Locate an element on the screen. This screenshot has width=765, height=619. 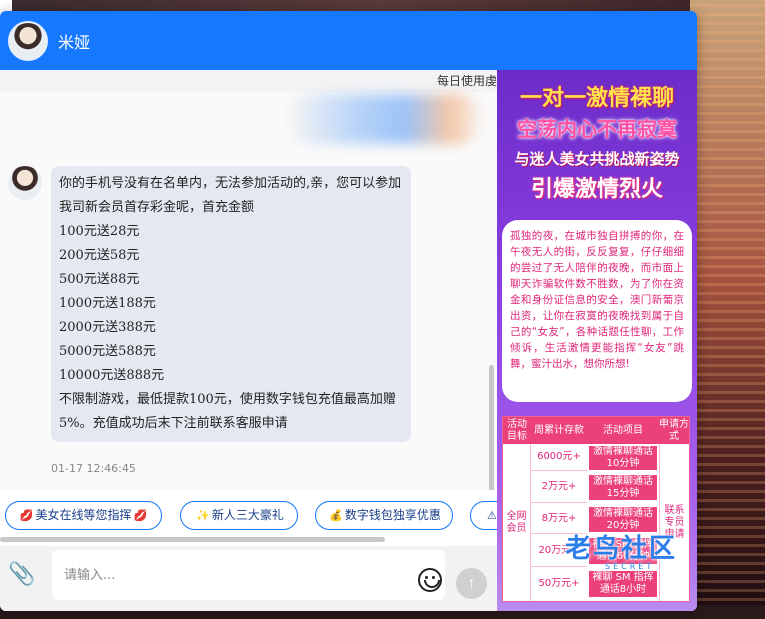
table-amount: 50万元+ is located at coordinates (559, 583).